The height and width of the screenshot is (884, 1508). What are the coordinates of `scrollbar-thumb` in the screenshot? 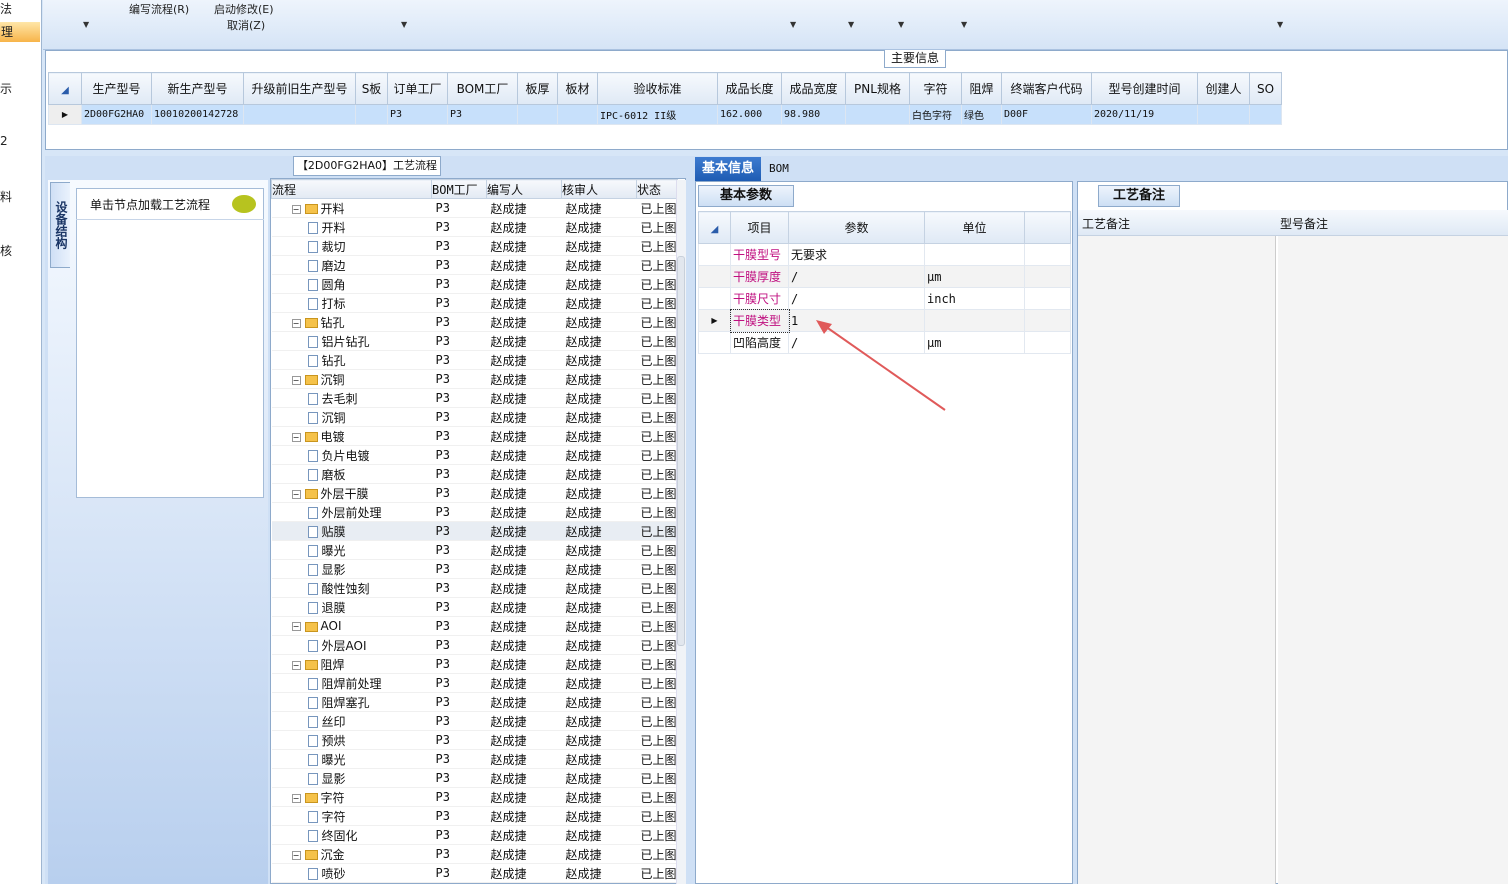 It's located at (681, 451).